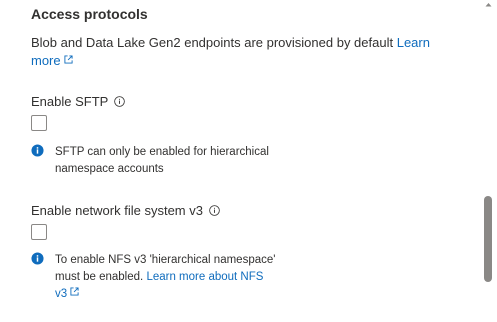 Image resolution: width=497 pixels, height=322 pixels. I want to click on sftp-label: Enable SFTP, so click(70, 101).